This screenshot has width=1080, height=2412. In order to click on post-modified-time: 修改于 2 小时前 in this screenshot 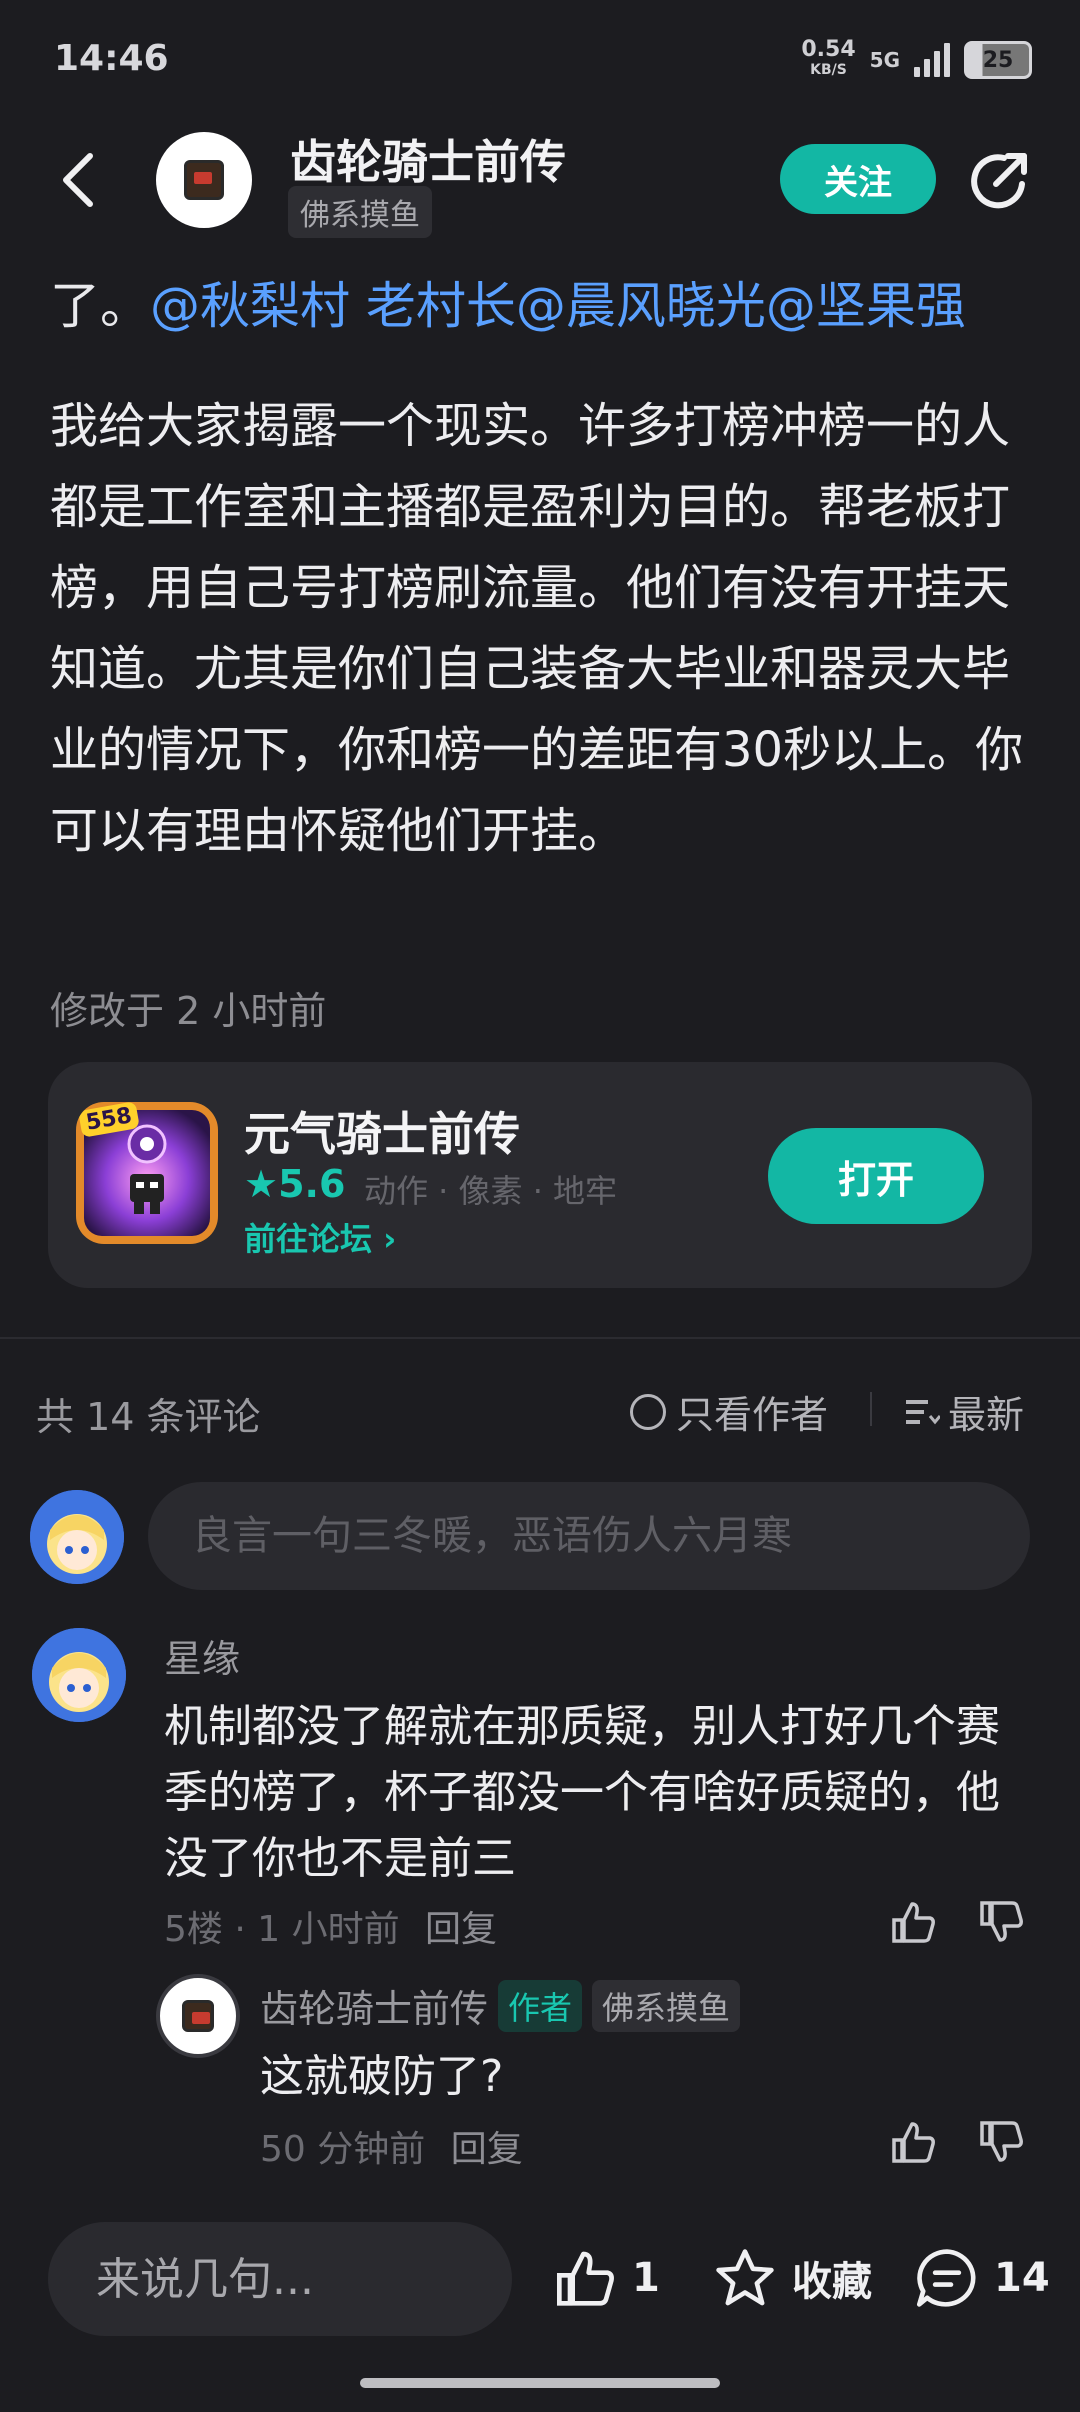, I will do `click(188, 1011)`.